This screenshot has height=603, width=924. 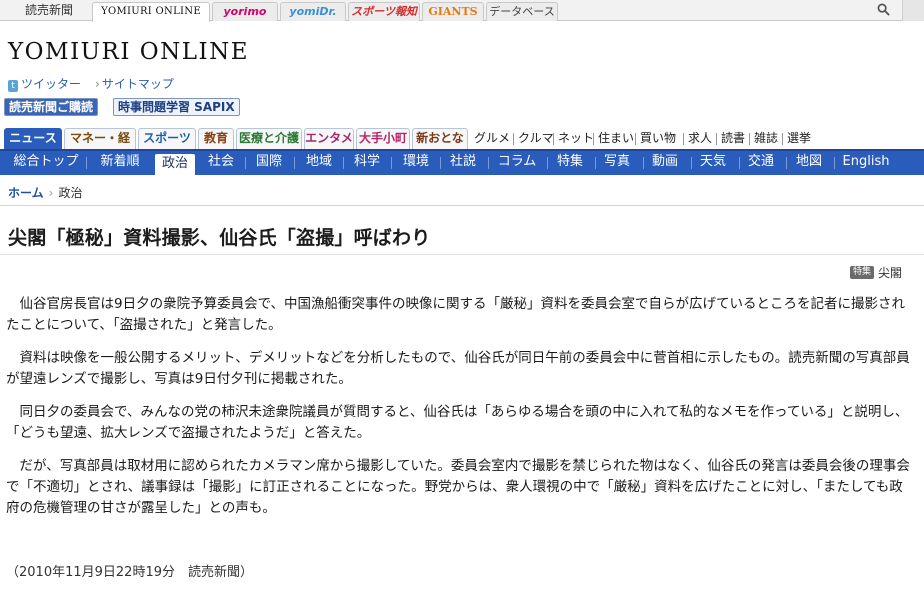 What do you see at coordinates (889, 273) in the screenshot?
I see `feature-tag-label: 尖閣` at bounding box center [889, 273].